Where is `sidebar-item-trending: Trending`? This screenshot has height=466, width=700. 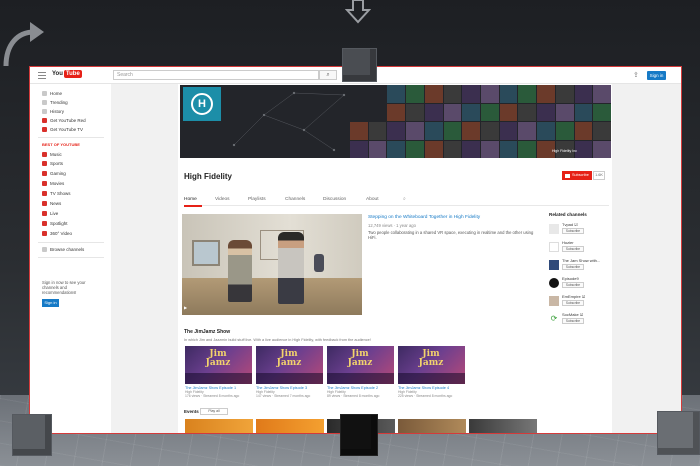 sidebar-item-trending: Trending is located at coordinates (55, 102).